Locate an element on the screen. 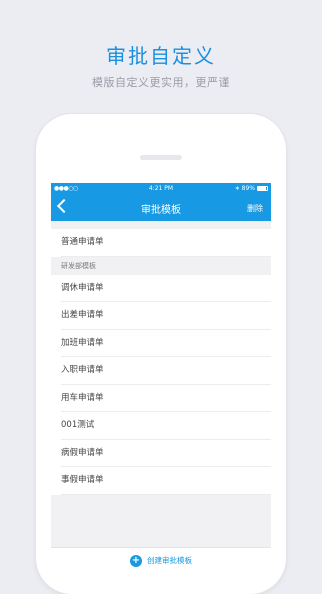  list-item: 入职申请单 is located at coordinates (161, 371).